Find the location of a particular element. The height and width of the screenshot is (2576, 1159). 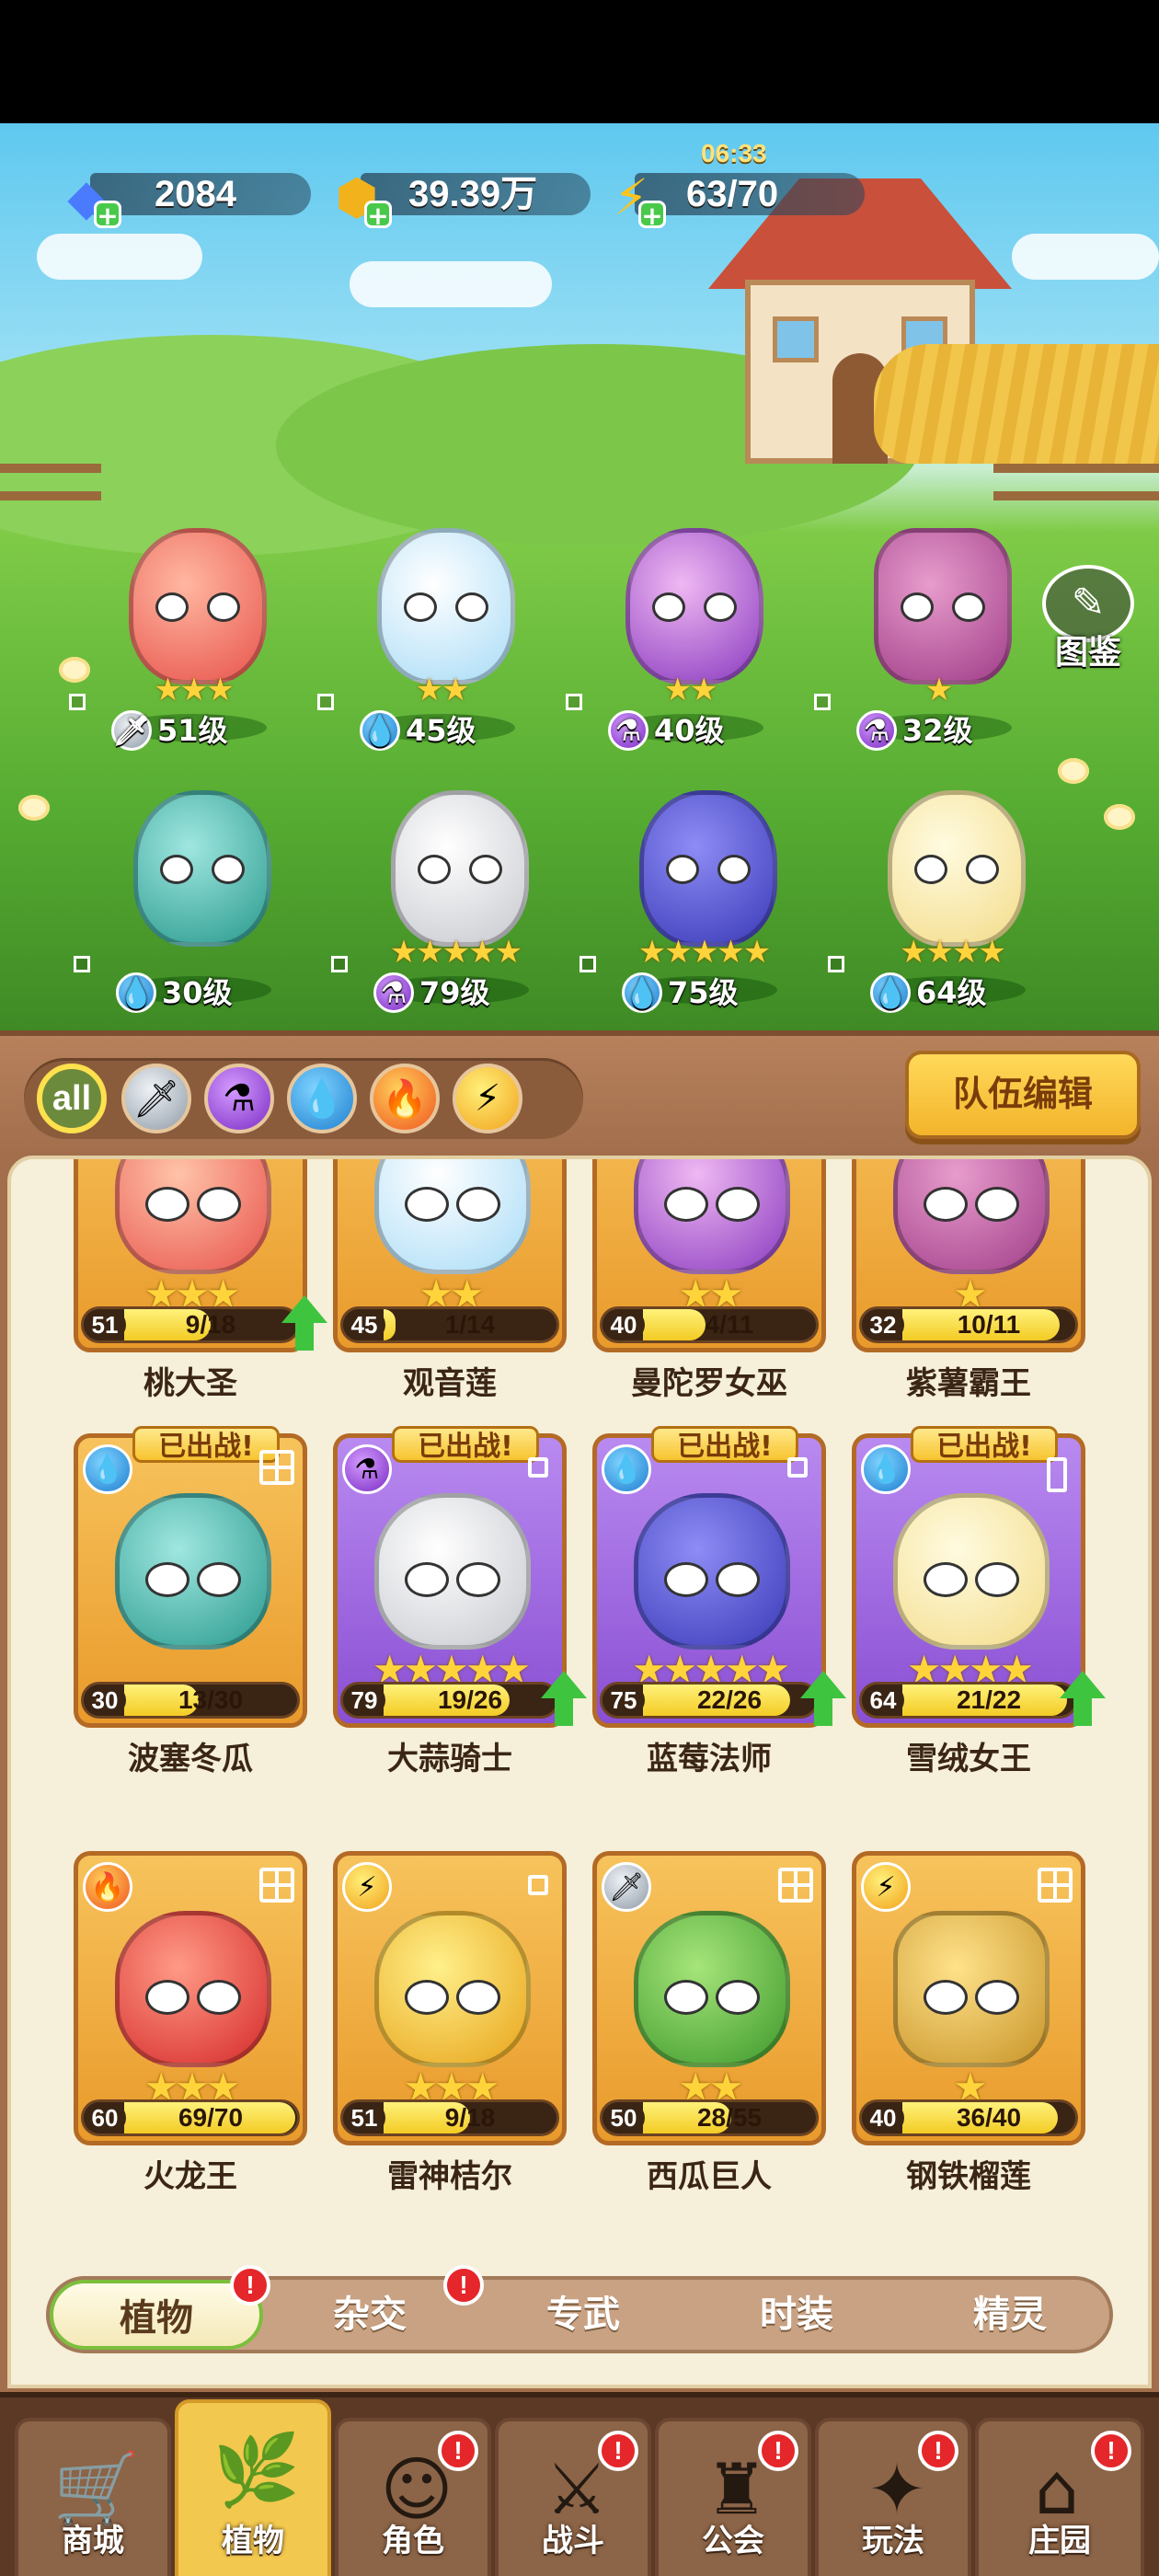

book-icon: ✎ is located at coordinates (1088, 603).